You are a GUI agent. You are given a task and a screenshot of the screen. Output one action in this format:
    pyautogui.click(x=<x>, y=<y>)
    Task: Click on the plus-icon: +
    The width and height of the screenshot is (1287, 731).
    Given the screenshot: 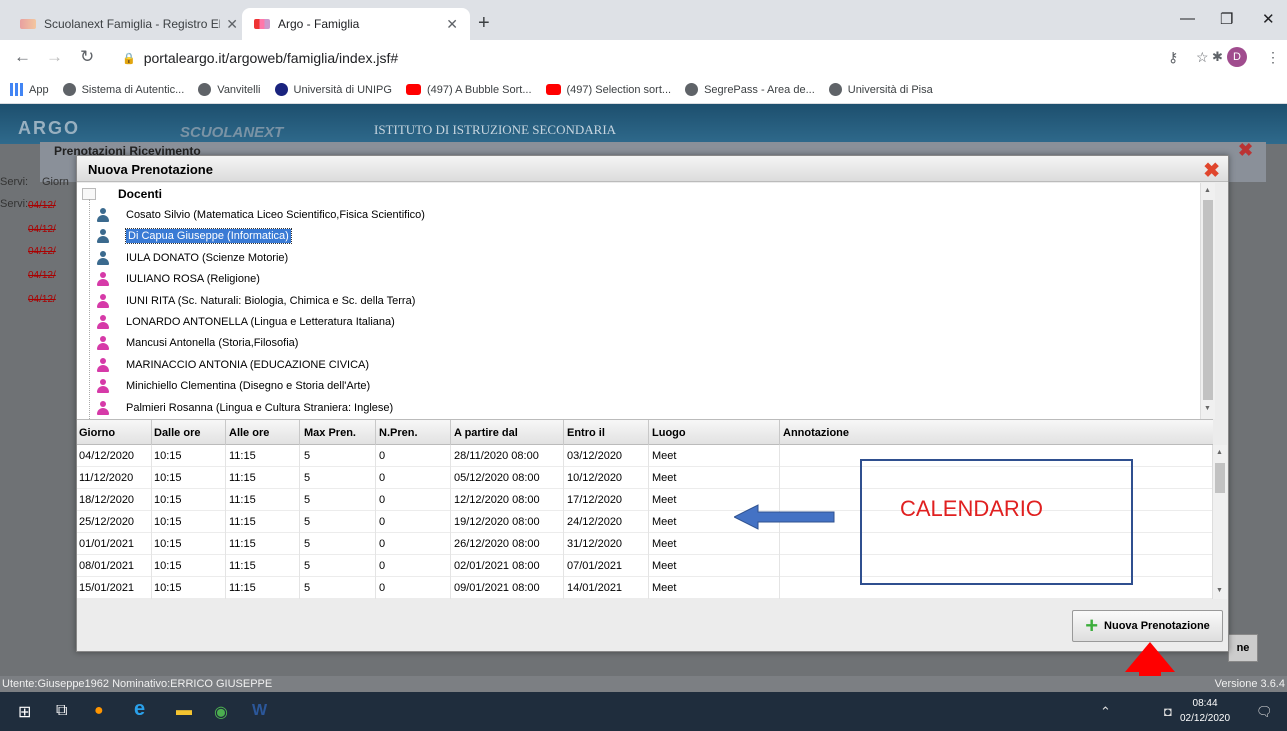 What is the action you would take?
    pyautogui.click(x=1092, y=625)
    